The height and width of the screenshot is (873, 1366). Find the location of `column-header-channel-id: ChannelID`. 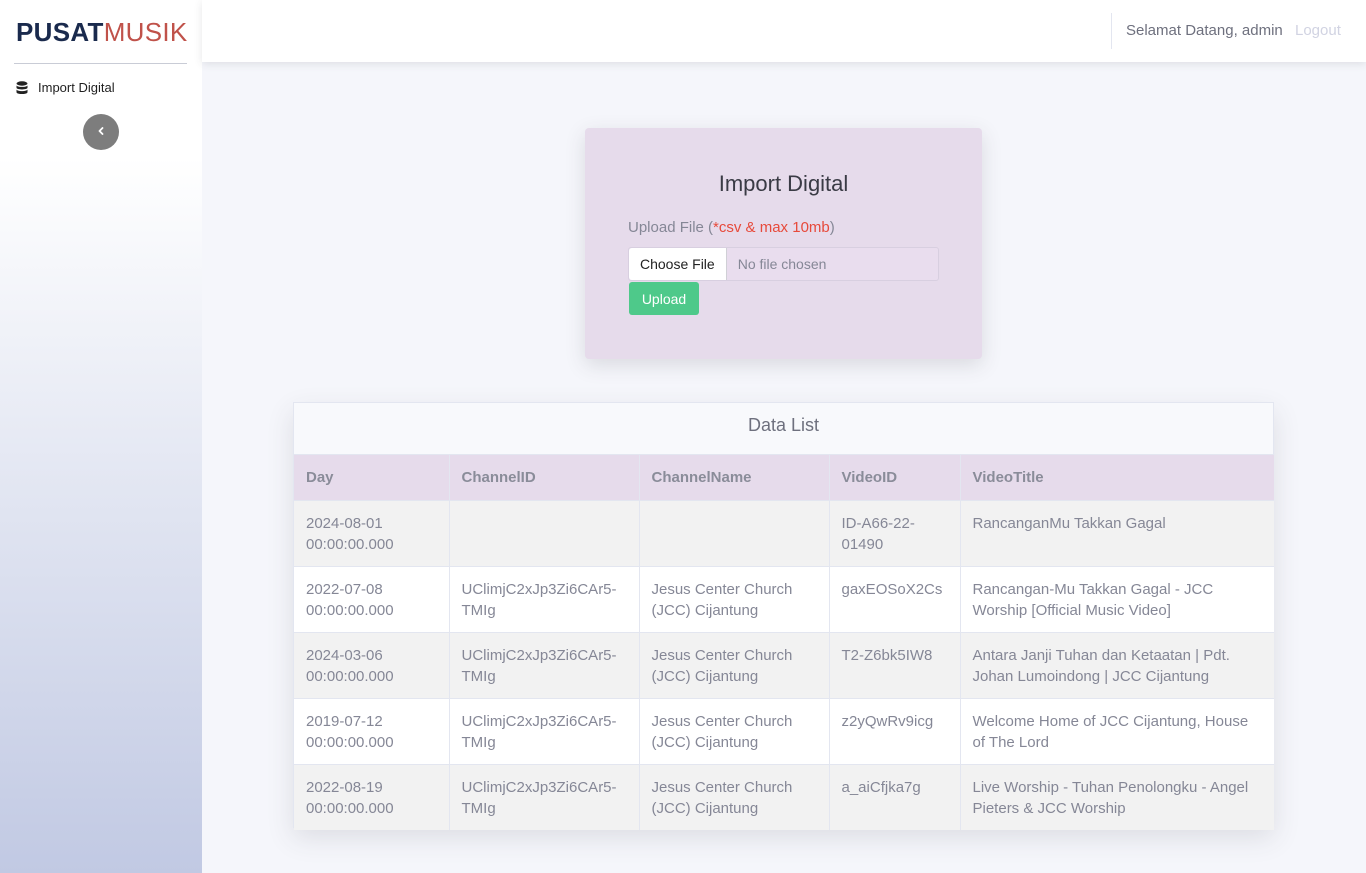

column-header-channel-id: ChannelID is located at coordinates (544, 477).